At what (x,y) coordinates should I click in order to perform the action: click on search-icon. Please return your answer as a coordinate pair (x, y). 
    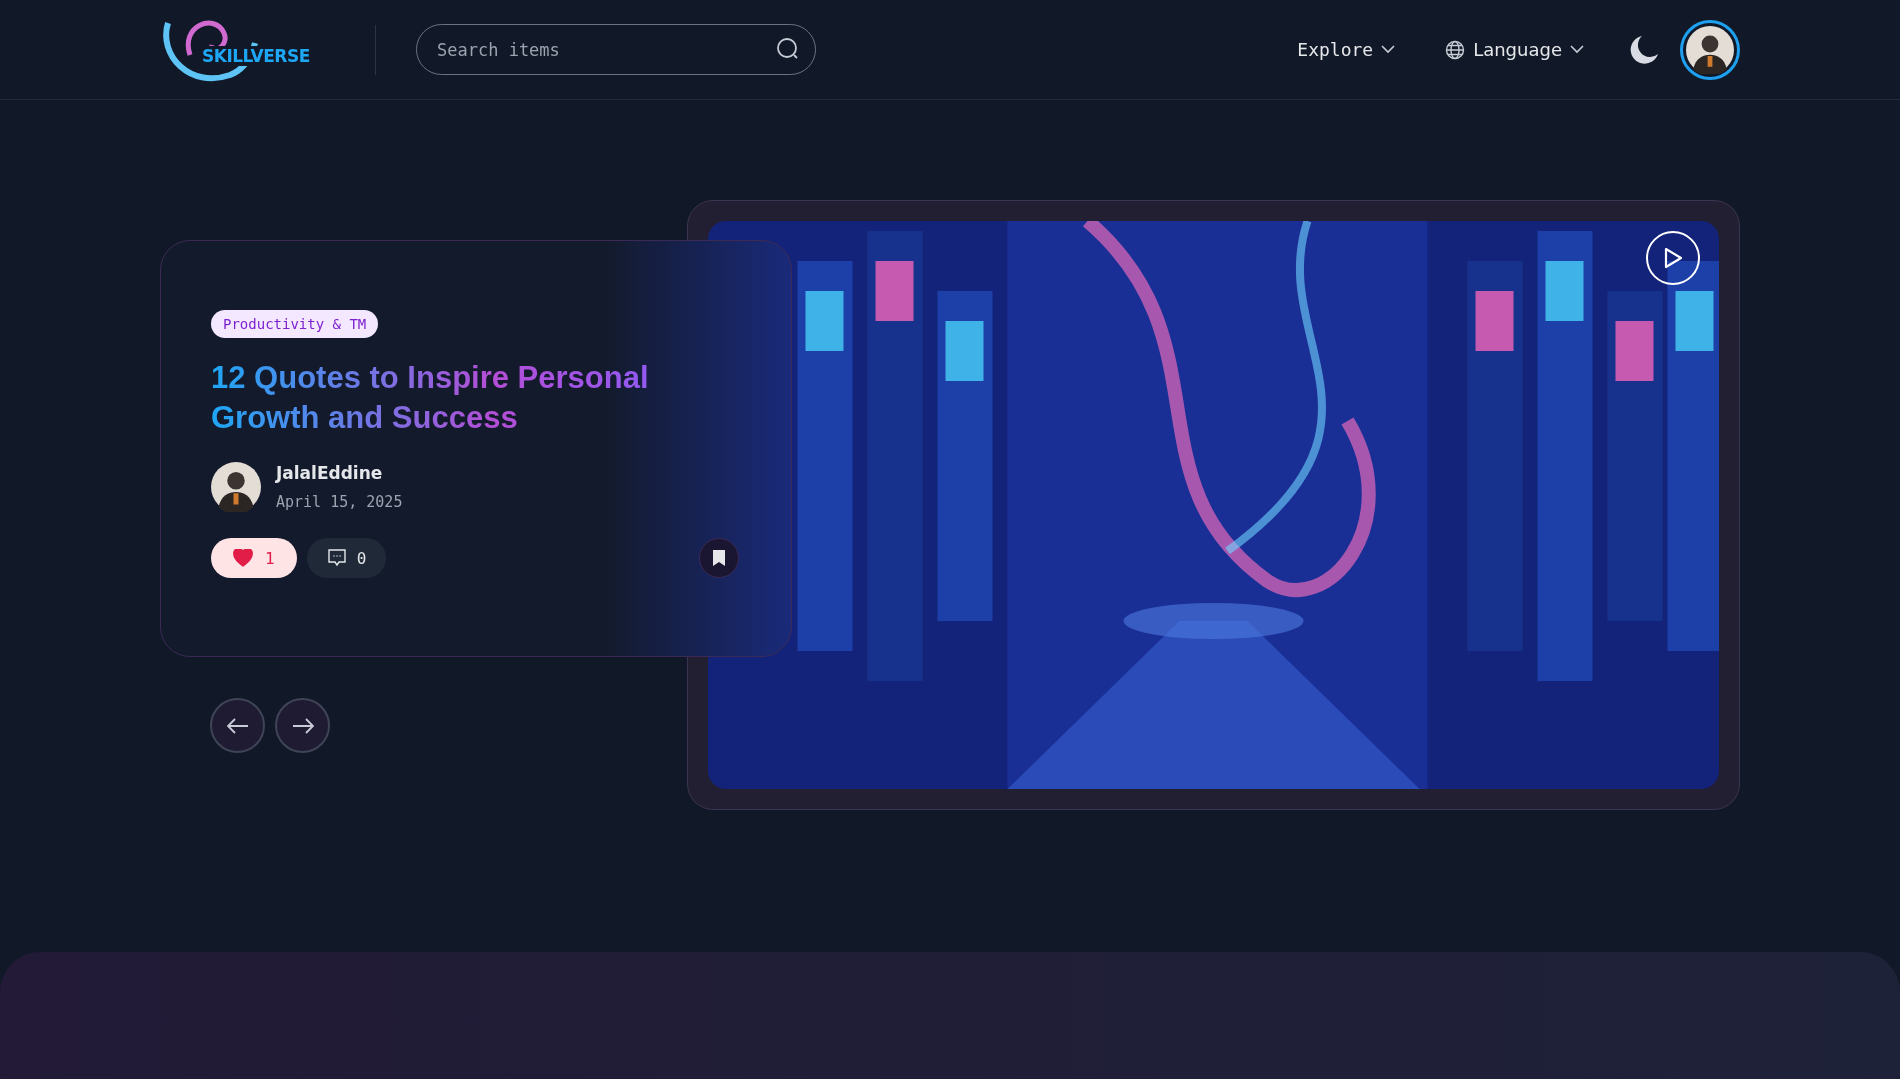
    Looking at the image, I should click on (788, 49).